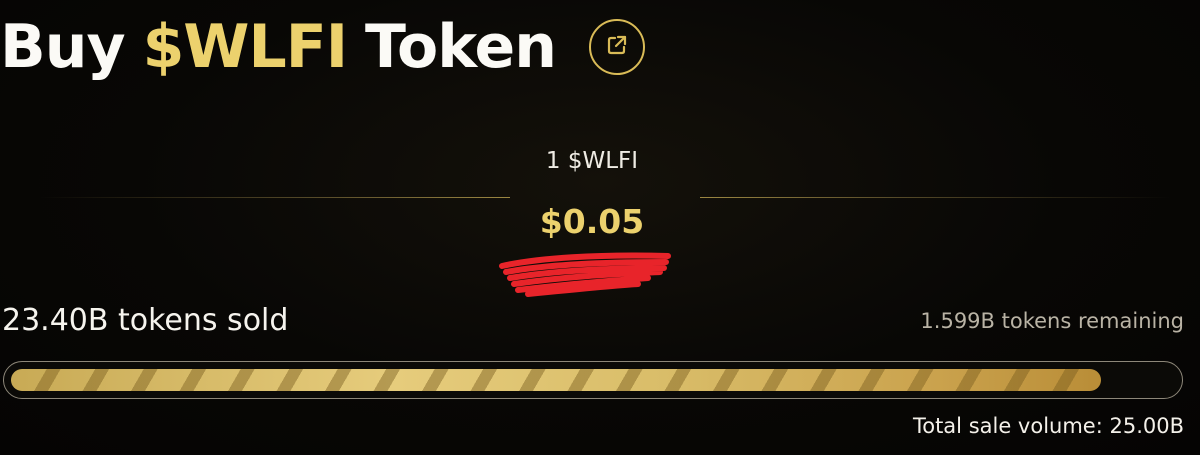  Describe the element at coordinates (275, 197) in the screenshot. I see `divider-left` at that location.